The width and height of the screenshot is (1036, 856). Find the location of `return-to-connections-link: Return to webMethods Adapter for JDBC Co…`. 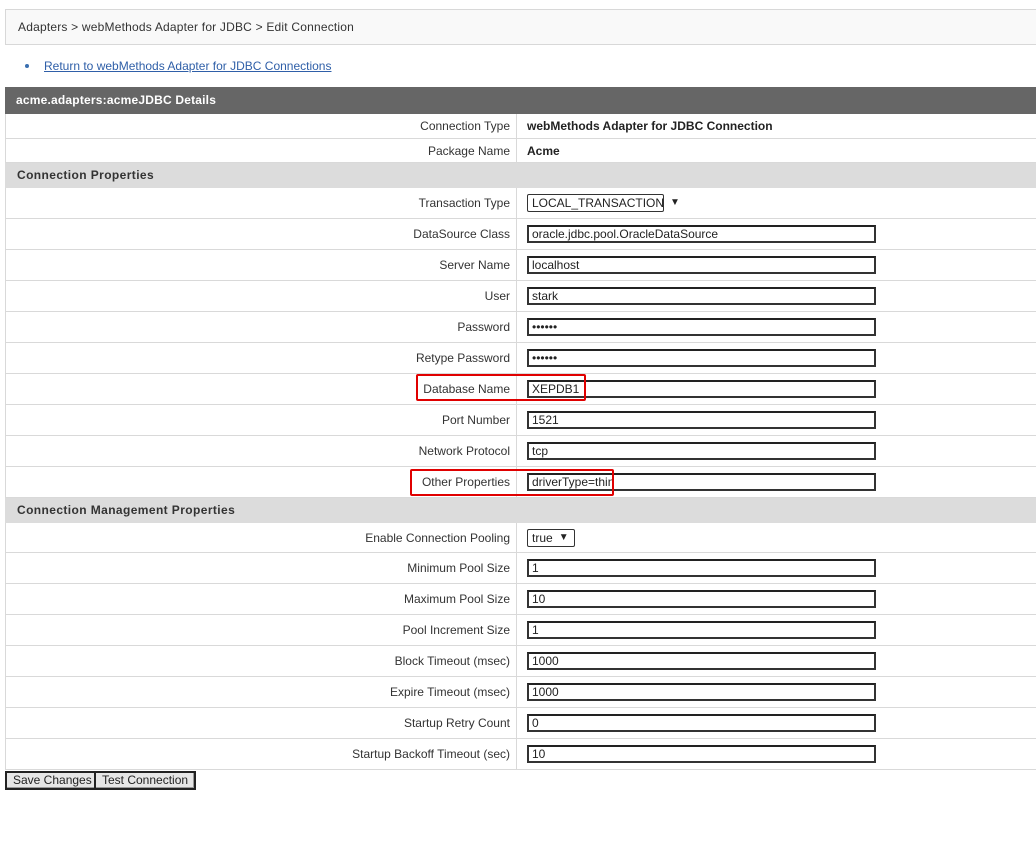

return-to-connections-link: Return to webMethods Adapter for JDBC Co… is located at coordinates (187, 66).